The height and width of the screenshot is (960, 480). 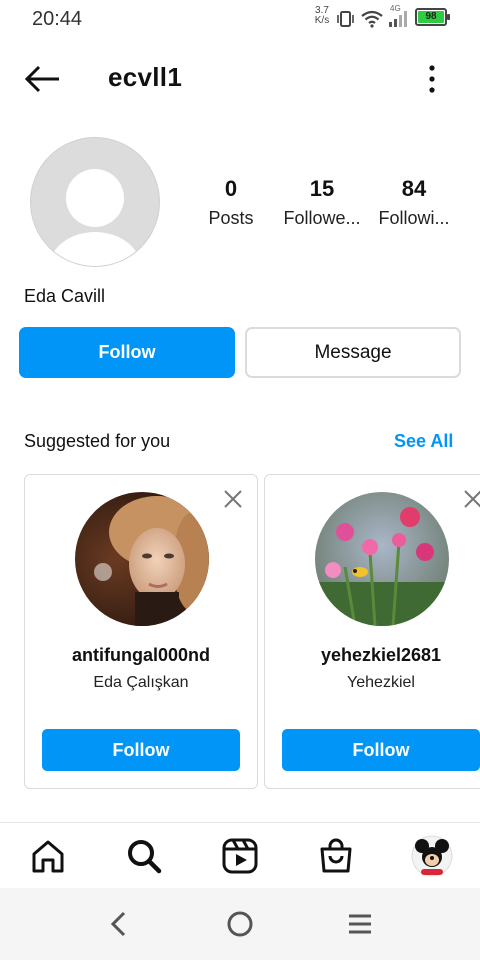 I want to click on profile-full-name: Eda Cavill, so click(x=65, y=296).